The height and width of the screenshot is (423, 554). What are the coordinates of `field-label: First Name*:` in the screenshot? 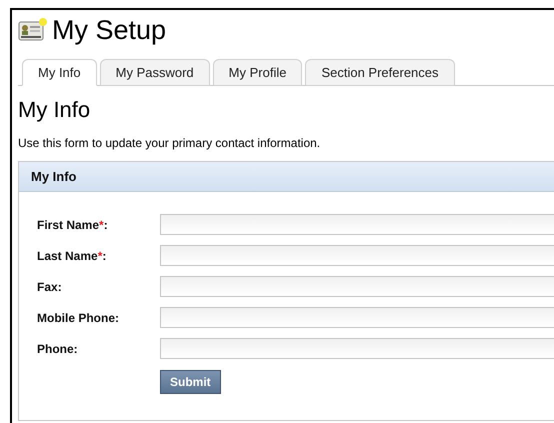 It's located at (72, 225).